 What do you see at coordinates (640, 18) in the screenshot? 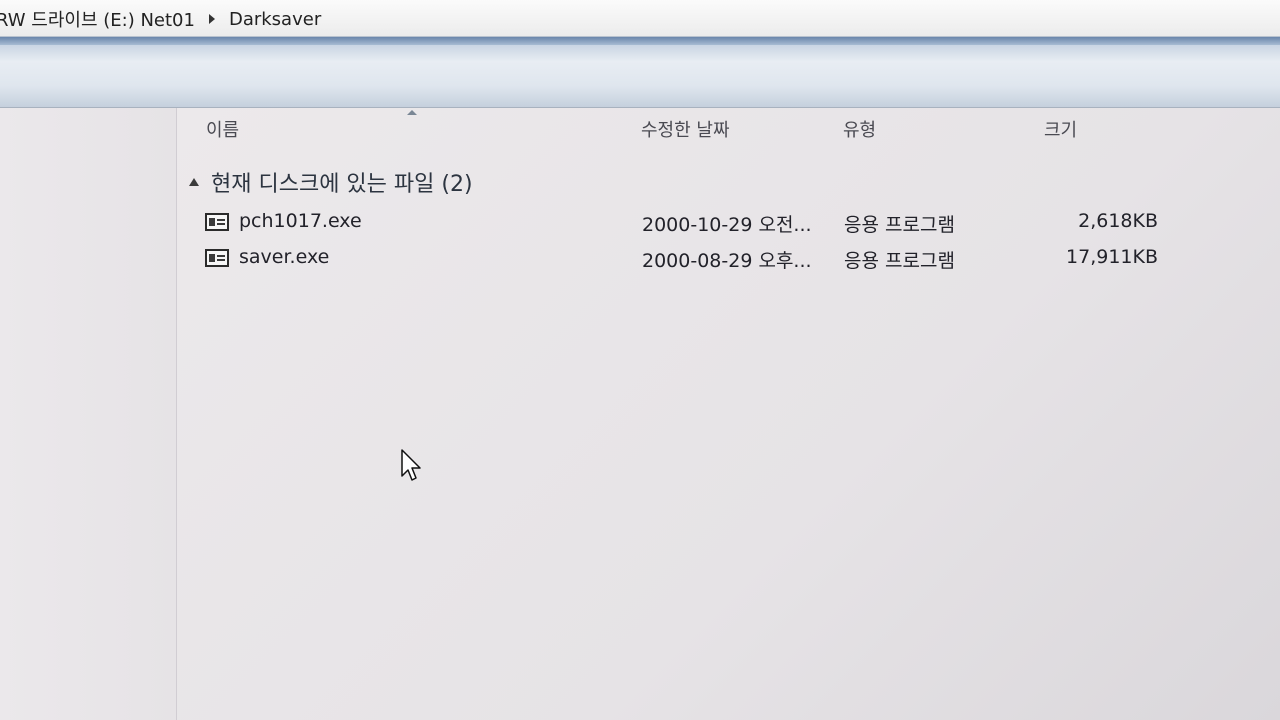
I see `address-bar: RW 드라이브 (E:) Net01 Darksaver` at bounding box center [640, 18].